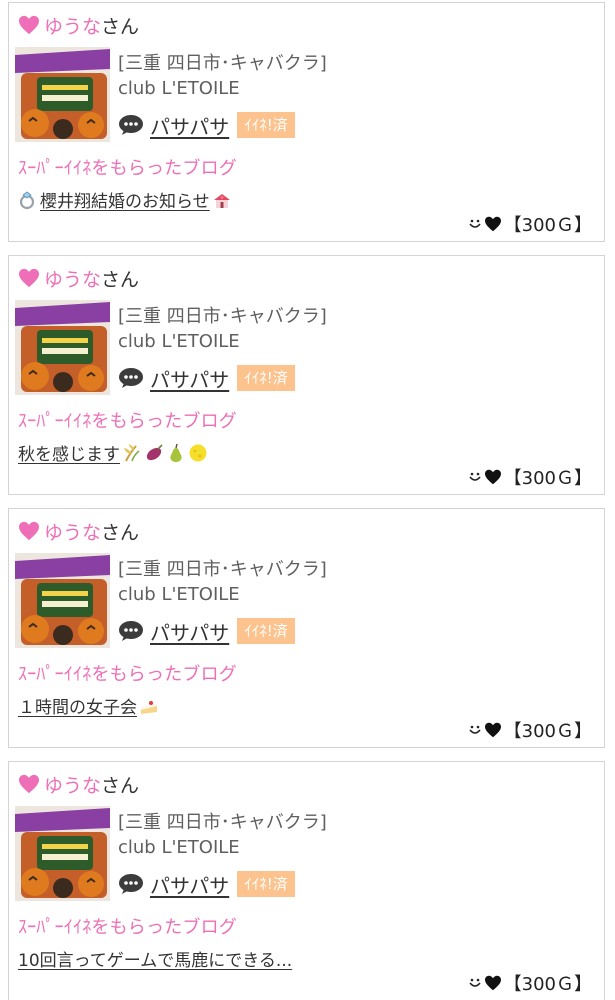 This screenshot has height=1000, width=615. Describe the element at coordinates (198, 452) in the screenshot. I see `moon-emoji` at that location.